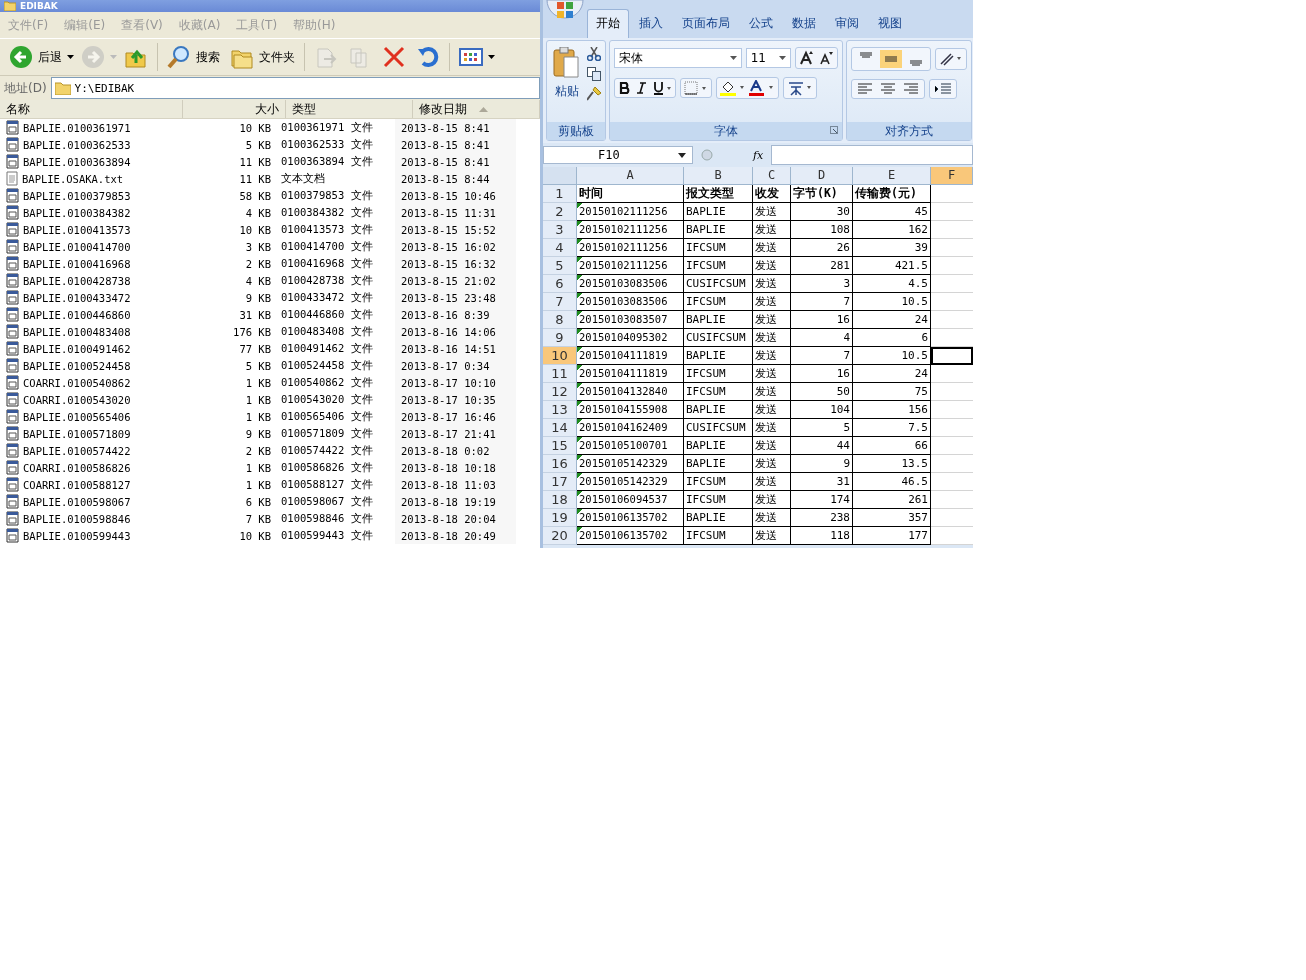  I want to click on file-name: BAPLIE.0100571809, so click(77, 433).